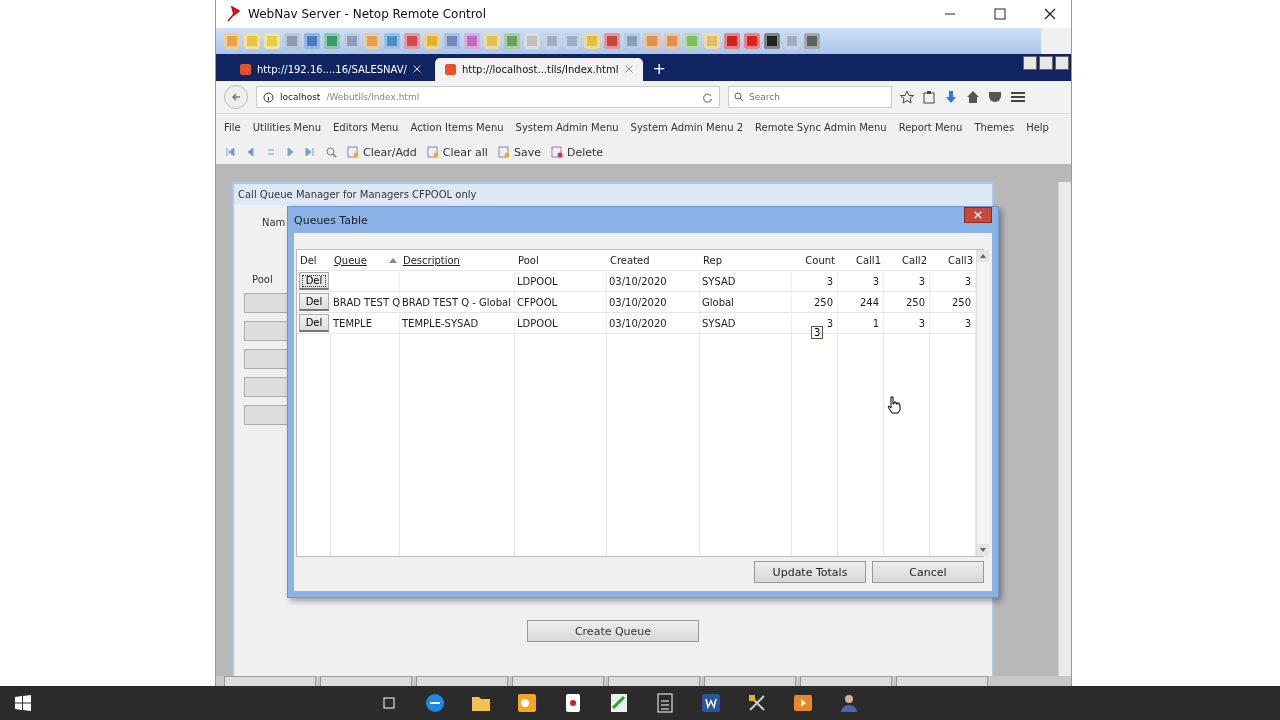  What do you see at coordinates (389, 703) in the screenshot?
I see `task-view-icon` at bounding box center [389, 703].